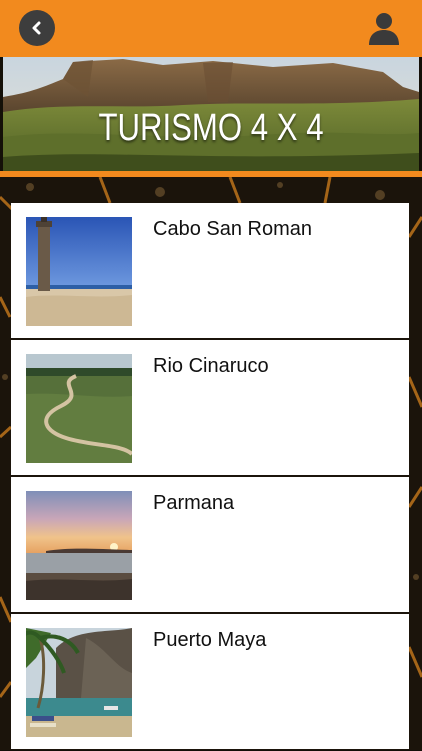 The height and width of the screenshot is (751, 422). I want to click on sunset-river-image, so click(79, 545).